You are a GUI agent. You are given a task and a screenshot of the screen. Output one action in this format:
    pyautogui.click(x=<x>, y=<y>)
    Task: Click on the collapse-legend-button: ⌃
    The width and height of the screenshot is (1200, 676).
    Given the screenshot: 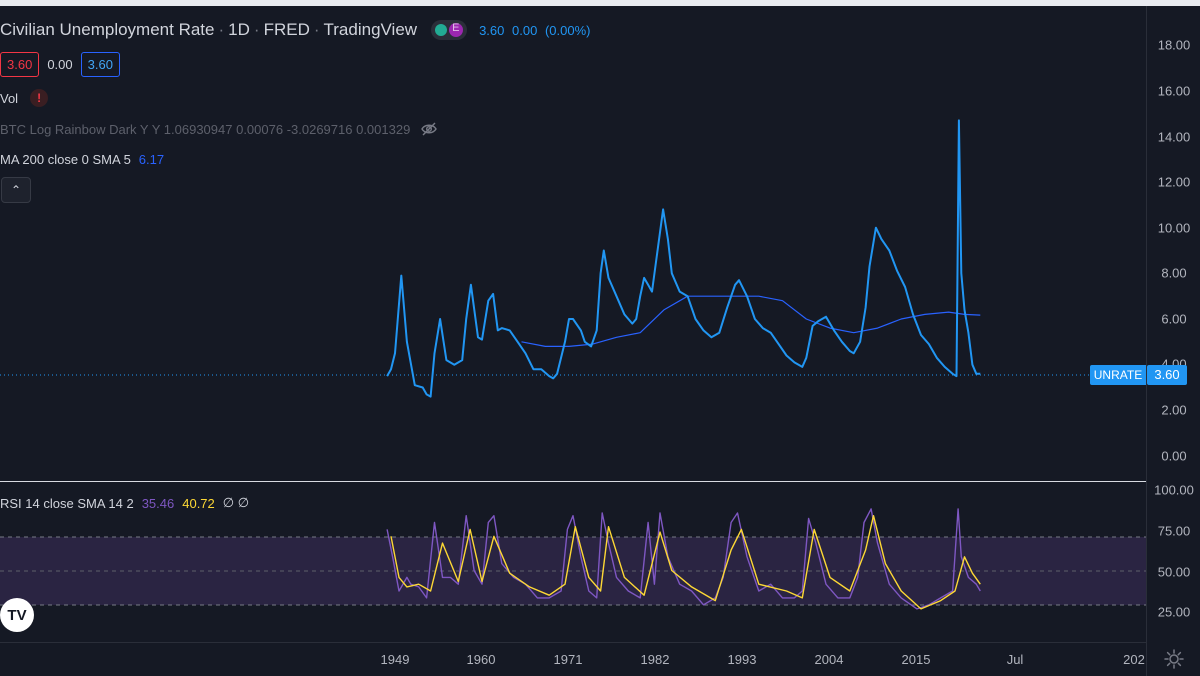 What is the action you would take?
    pyautogui.click(x=16, y=190)
    